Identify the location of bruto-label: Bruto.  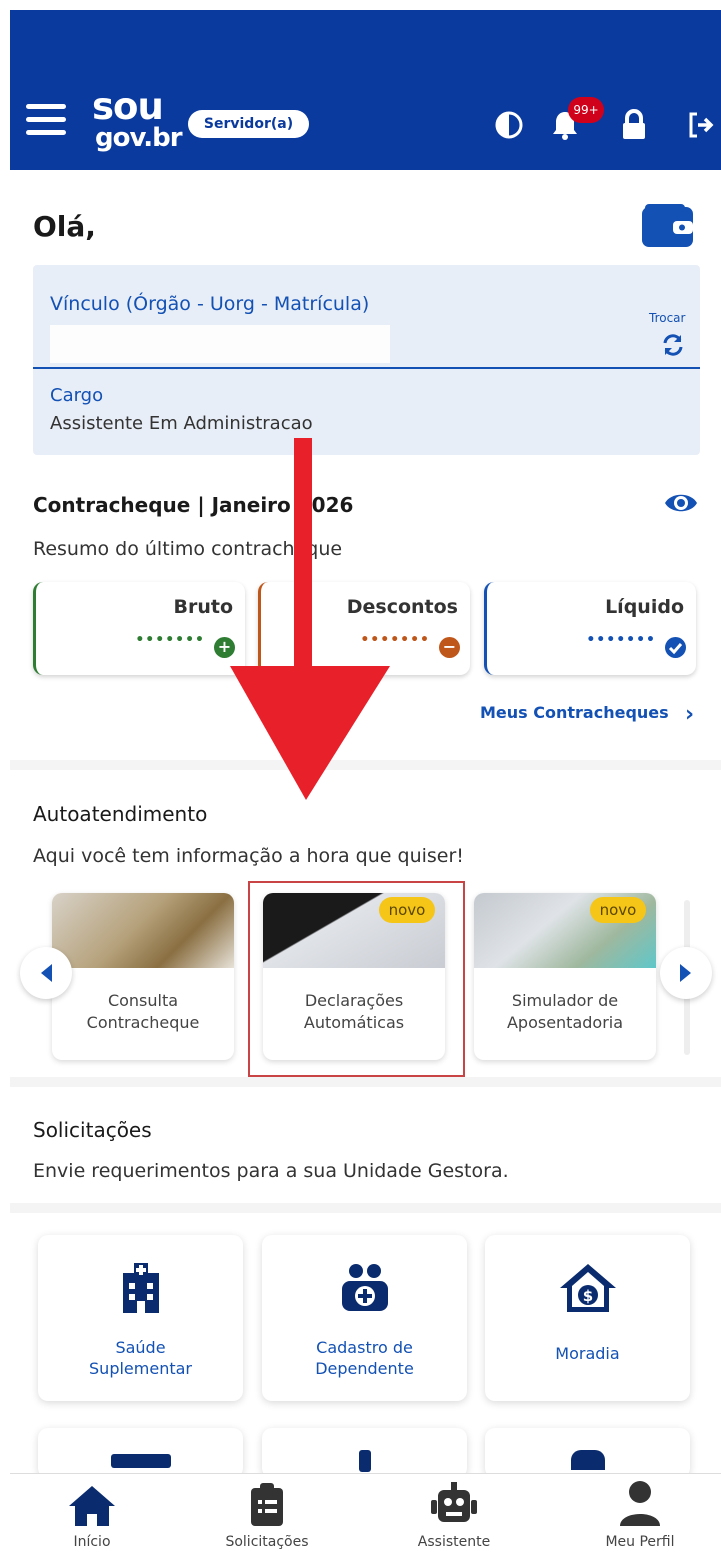
(203, 607).